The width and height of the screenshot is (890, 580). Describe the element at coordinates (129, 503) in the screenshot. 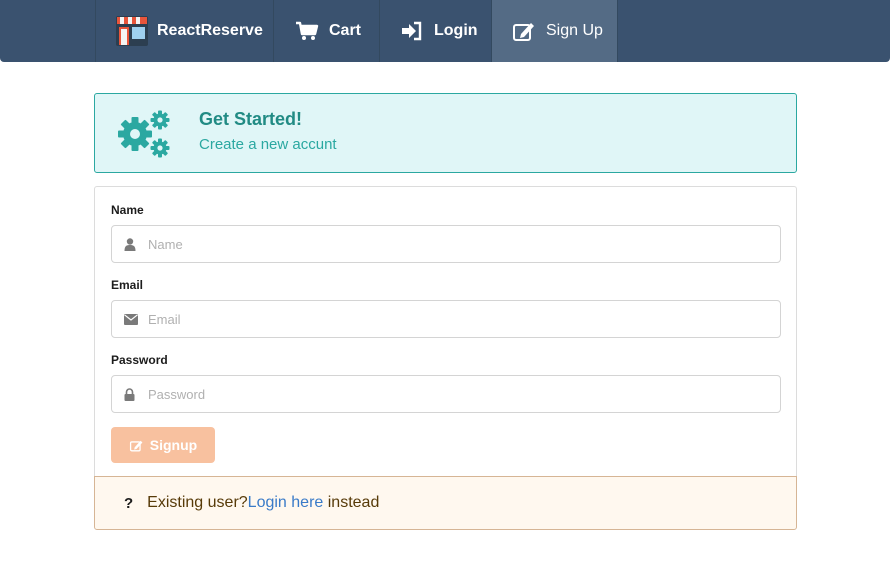

I see `help-icon: ?` at that location.